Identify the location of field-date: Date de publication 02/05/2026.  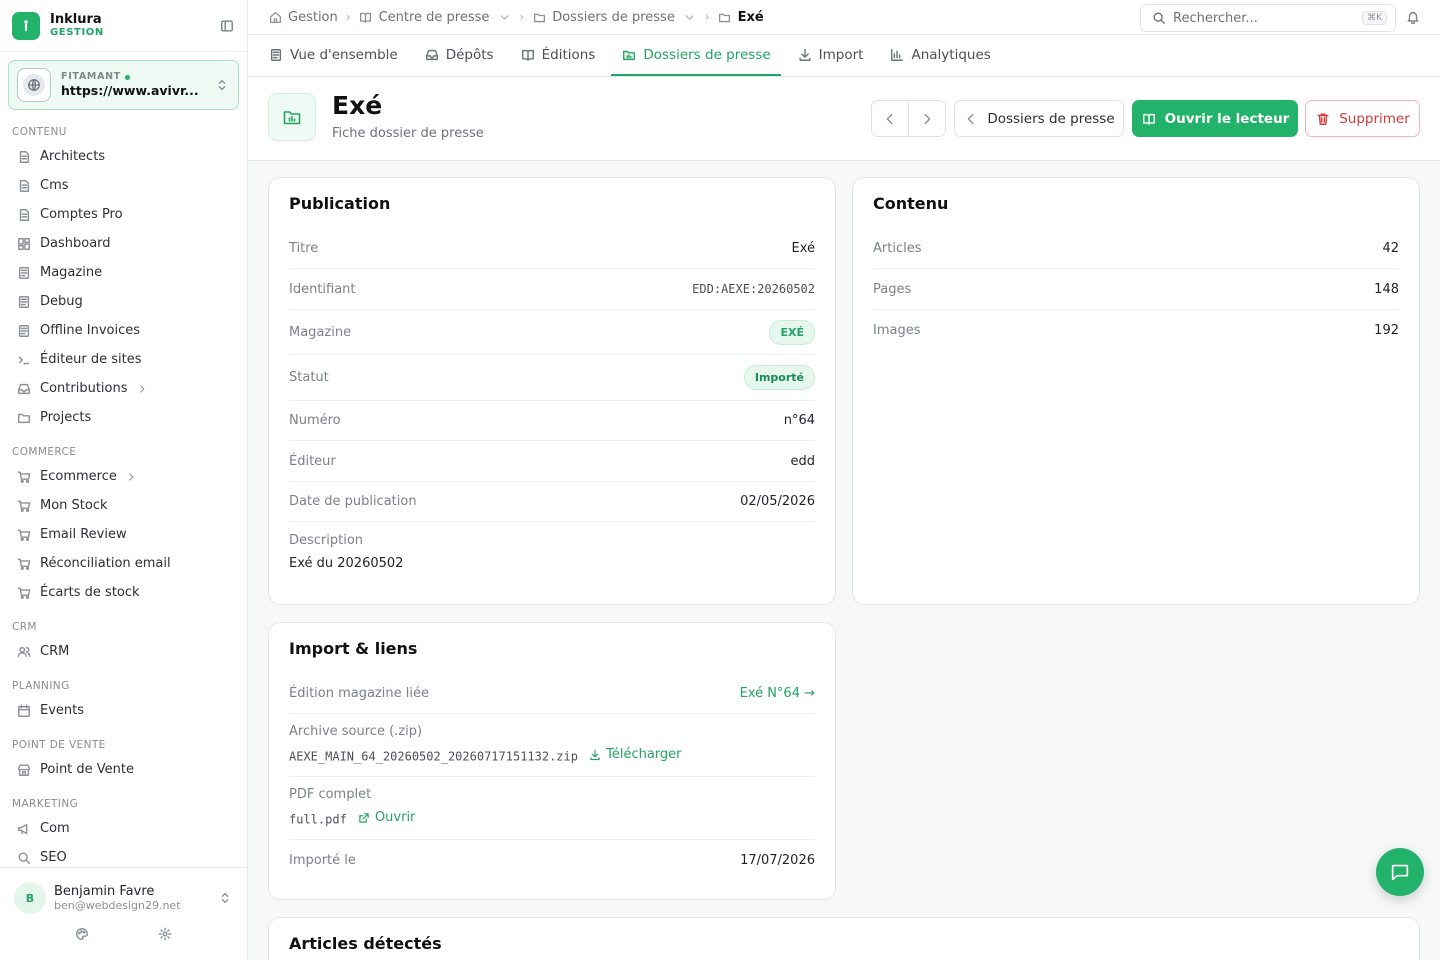
(552, 502).